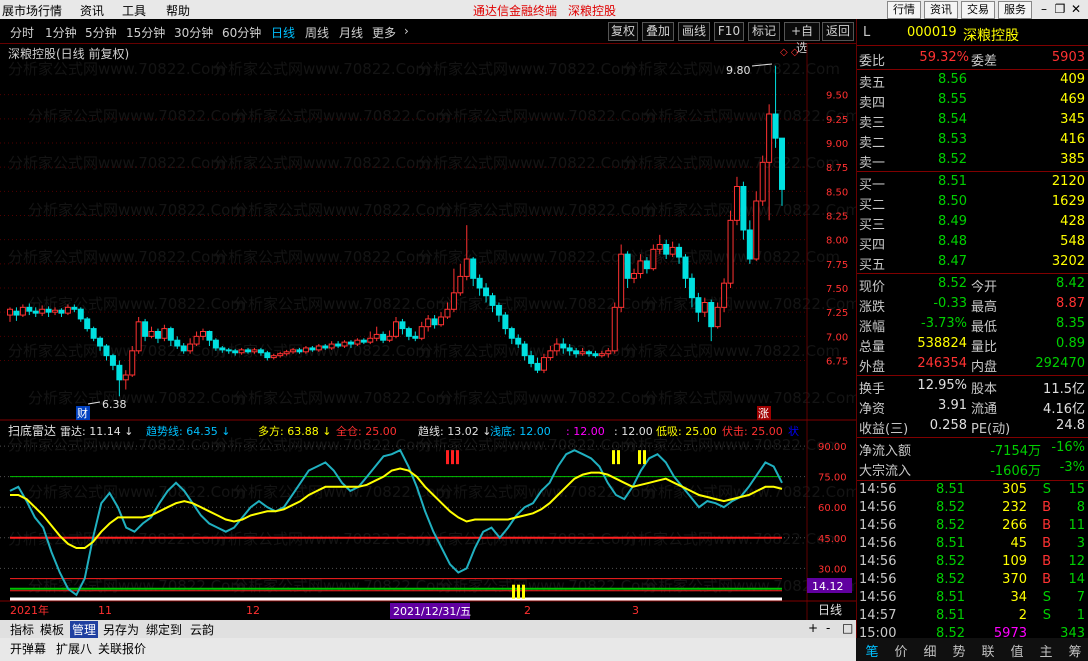  Describe the element at coordinates (872, 650) in the screenshot. I see `quote-tab-0: 笔` at that location.